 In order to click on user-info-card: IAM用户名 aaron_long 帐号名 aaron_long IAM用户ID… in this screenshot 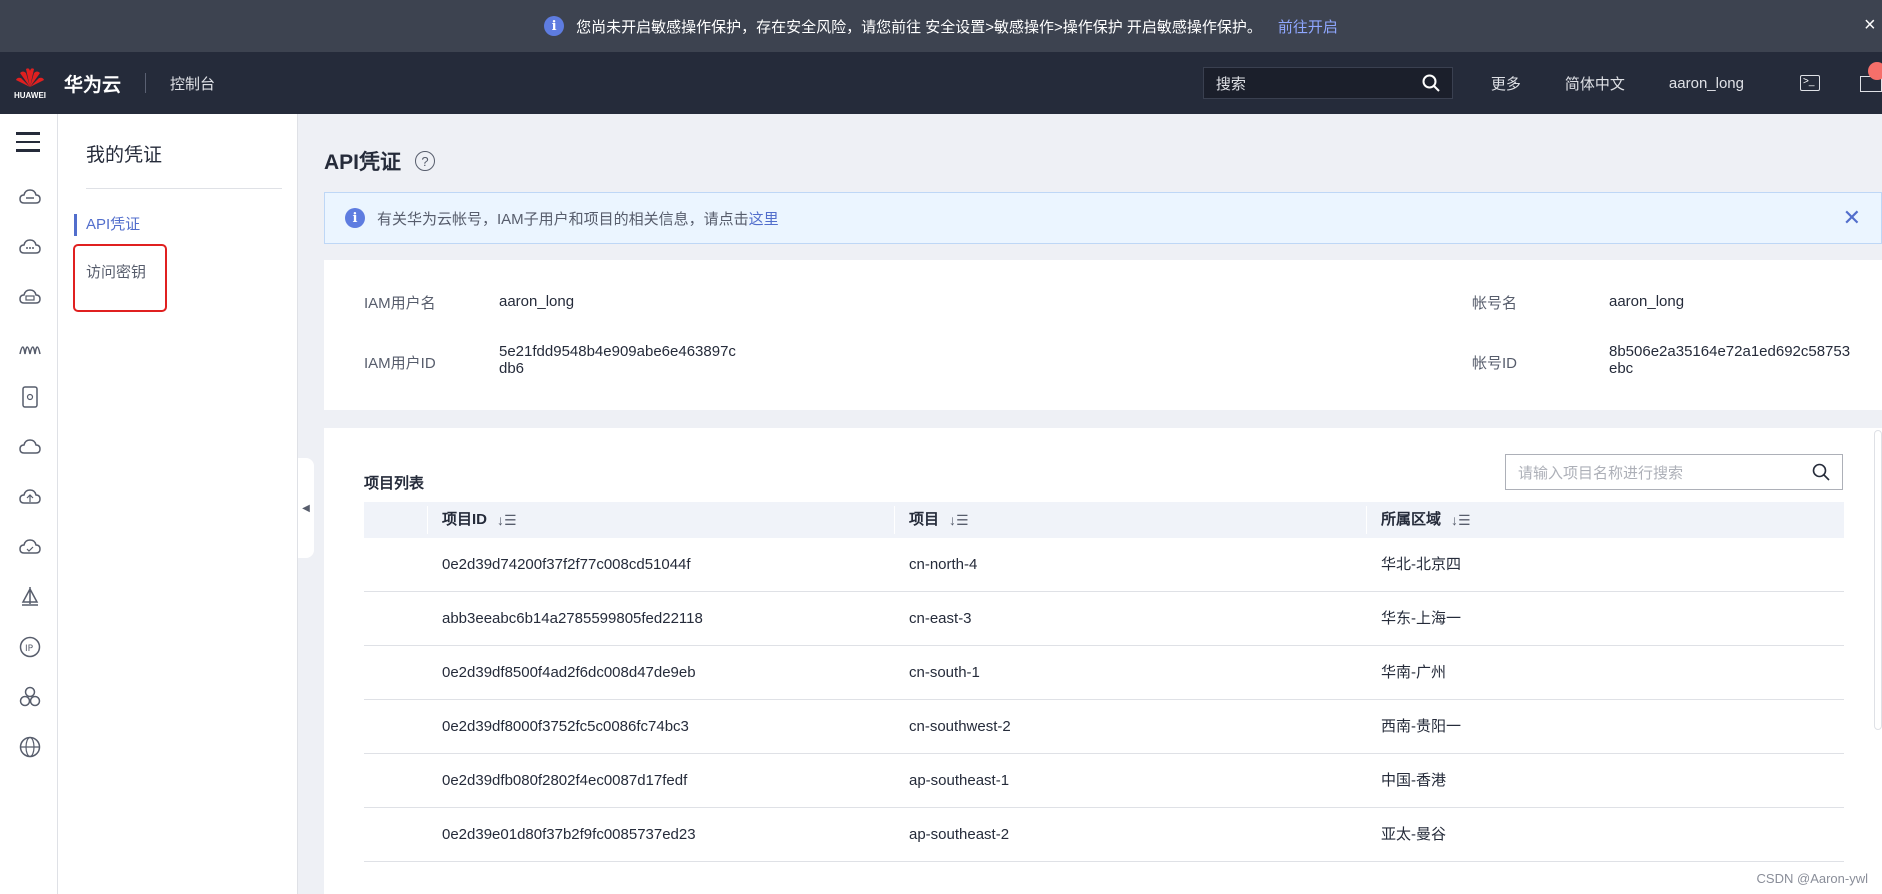, I will do `click(1103, 335)`.